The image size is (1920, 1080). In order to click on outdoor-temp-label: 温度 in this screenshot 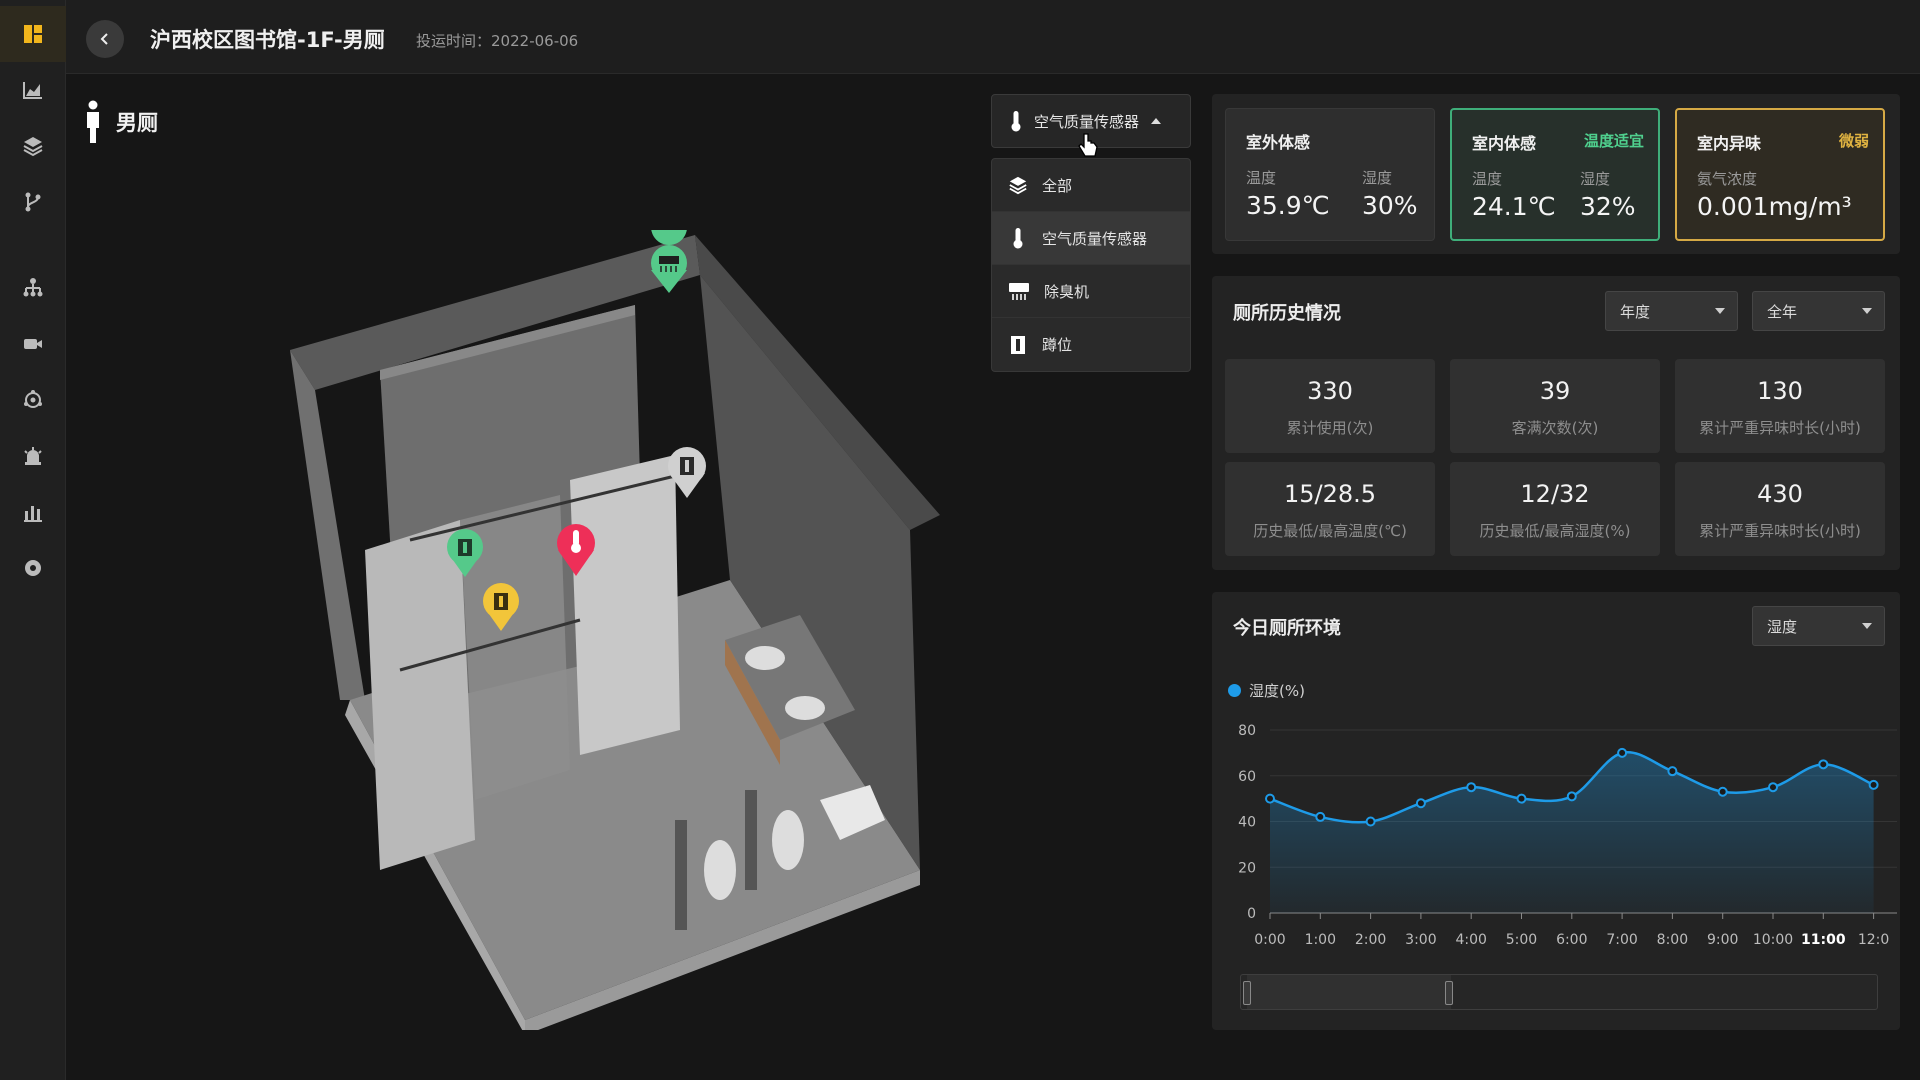, I will do `click(1261, 178)`.